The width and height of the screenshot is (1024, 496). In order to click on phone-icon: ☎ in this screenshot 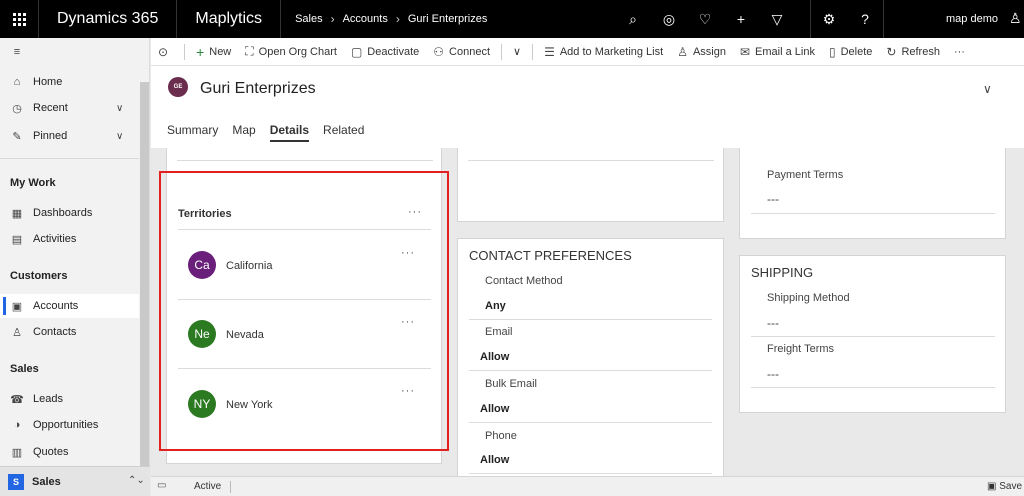, I will do `click(17, 399)`.